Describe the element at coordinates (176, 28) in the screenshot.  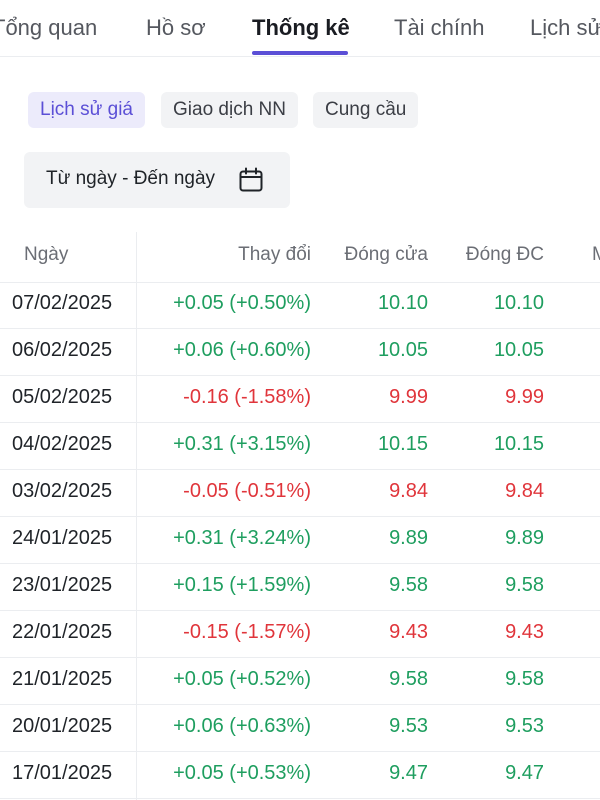
I see `tab-profile: Hồ sơ` at that location.